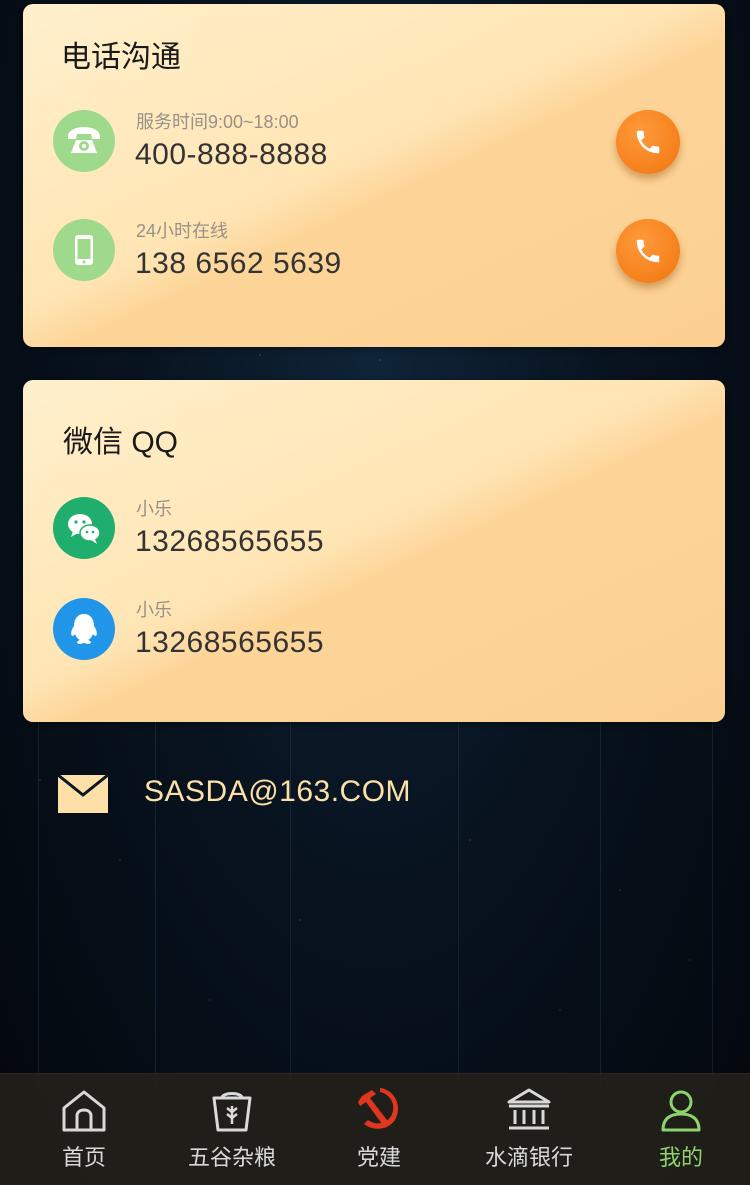 The height and width of the screenshot is (1185, 750). Describe the element at coordinates (182, 231) in the screenshot. I see `mobile-caption: 24小时在线` at that location.